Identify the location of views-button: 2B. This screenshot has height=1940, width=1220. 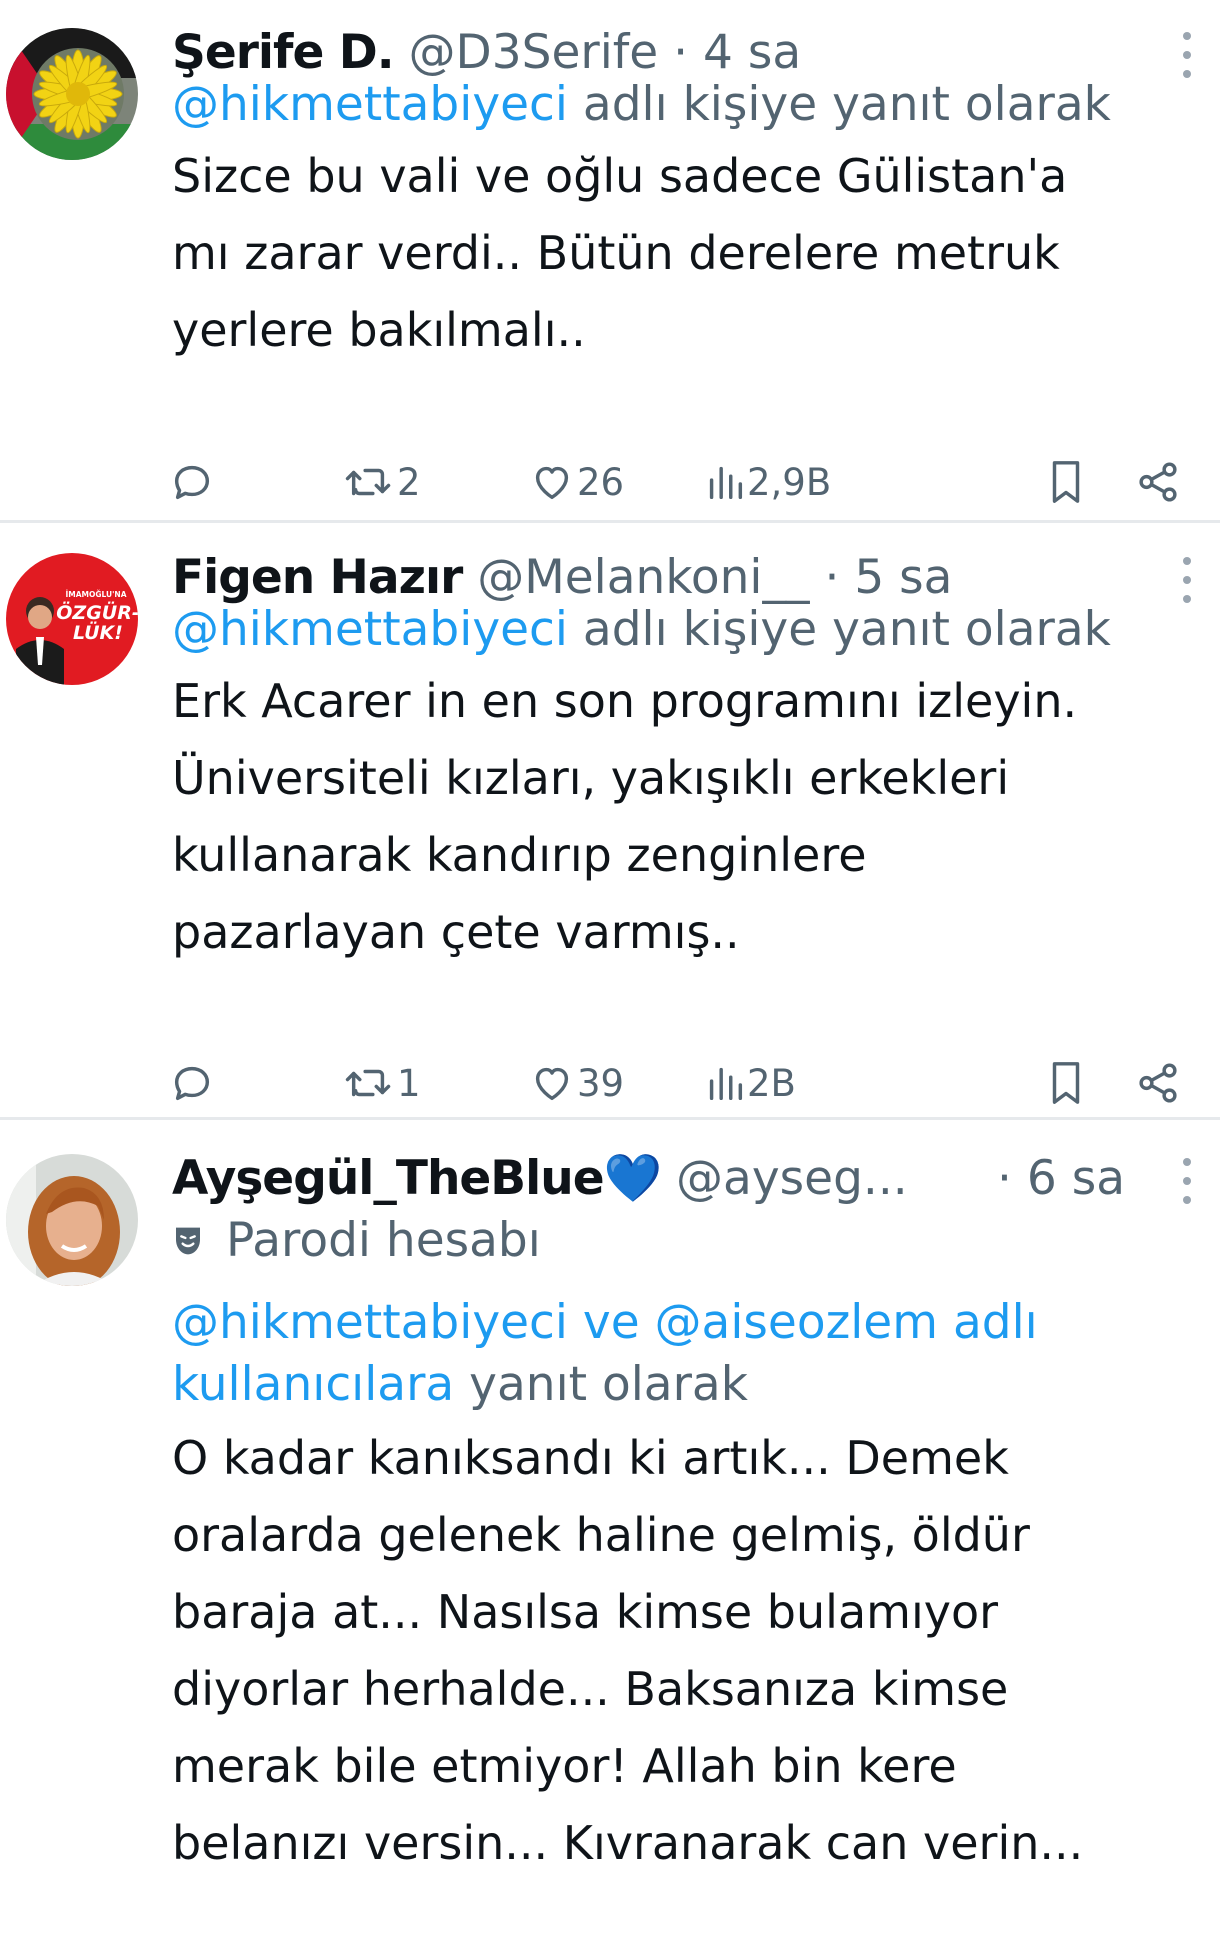
(750, 1083).